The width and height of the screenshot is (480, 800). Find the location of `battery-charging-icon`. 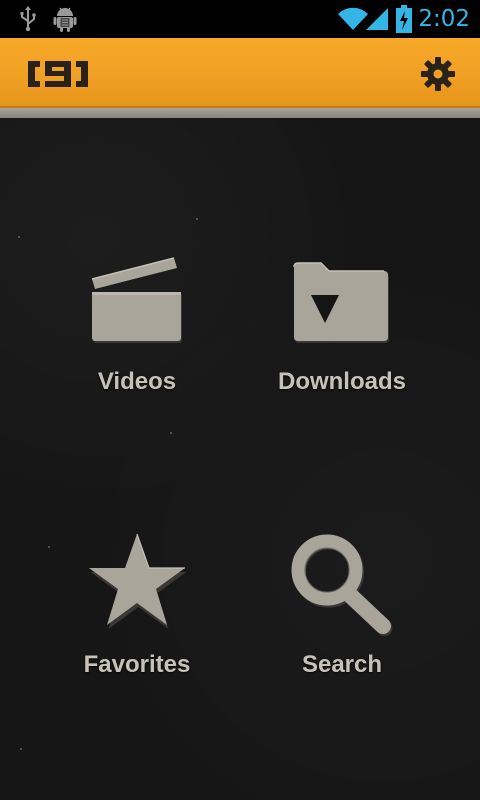

battery-charging-icon is located at coordinates (404, 19).